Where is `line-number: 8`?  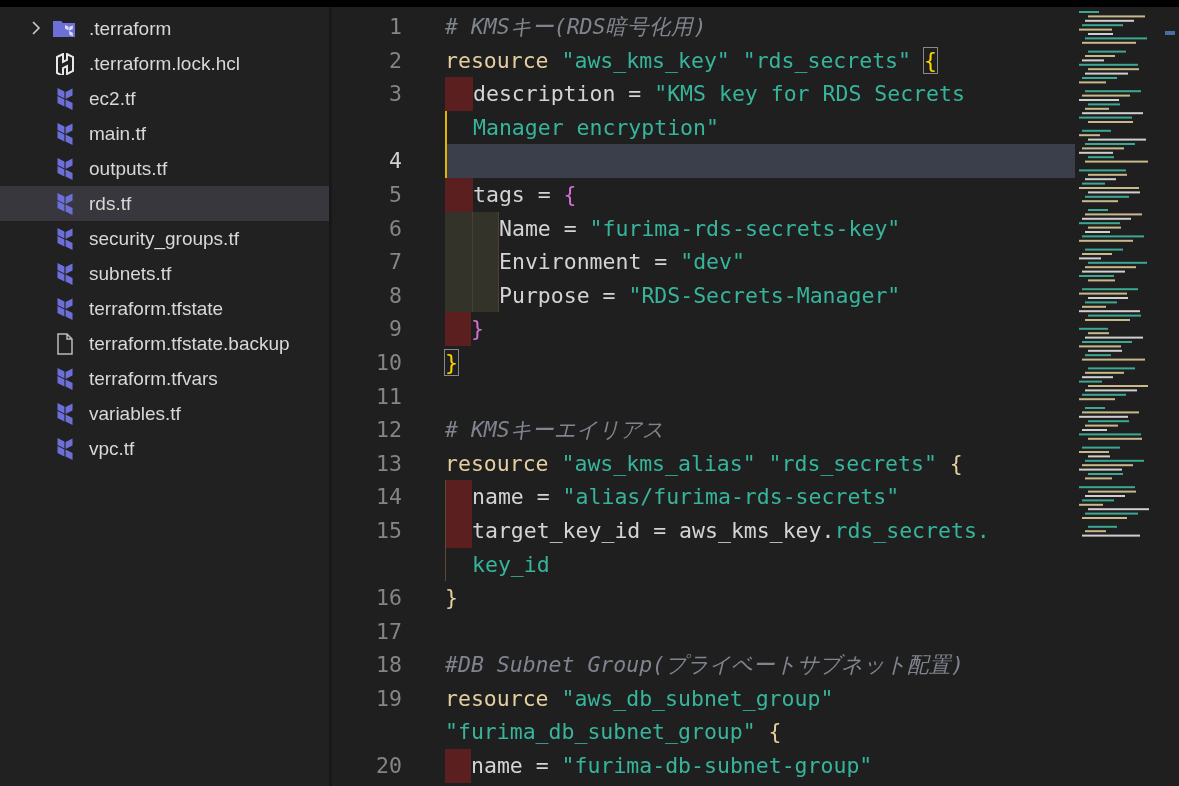
line-number: 8 is located at coordinates (395, 295).